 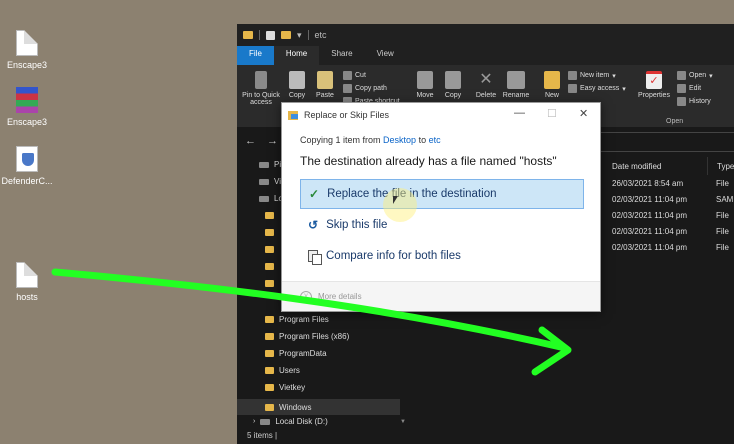 What do you see at coordinates (370, 140) in the screenshot?
I see `copying-status: Copying 1 item from Desktop to etc` at bounding box center [370, 140].